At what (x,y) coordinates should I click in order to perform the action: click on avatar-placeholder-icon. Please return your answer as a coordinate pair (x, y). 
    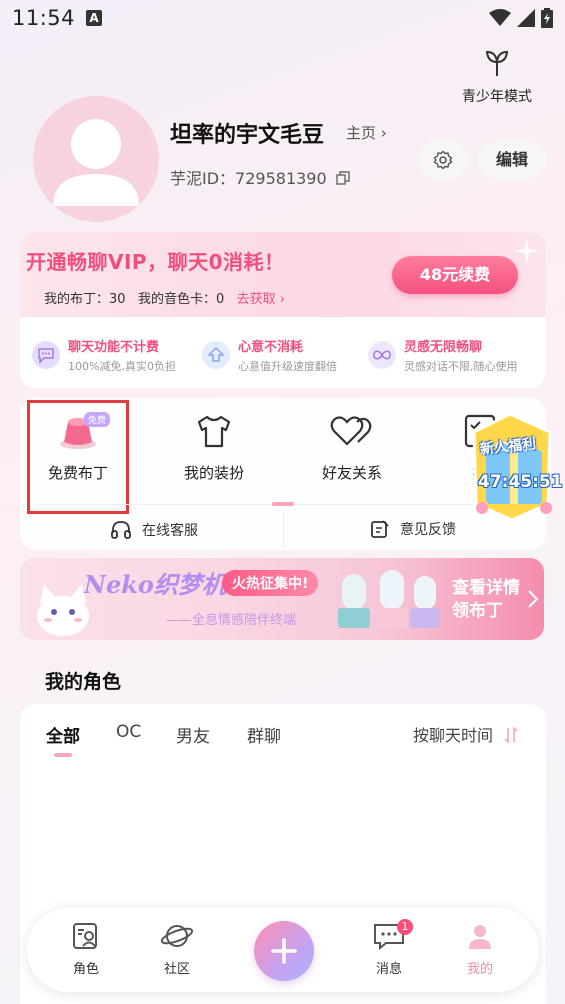
    Looking at the image, I should click on (96, 162).